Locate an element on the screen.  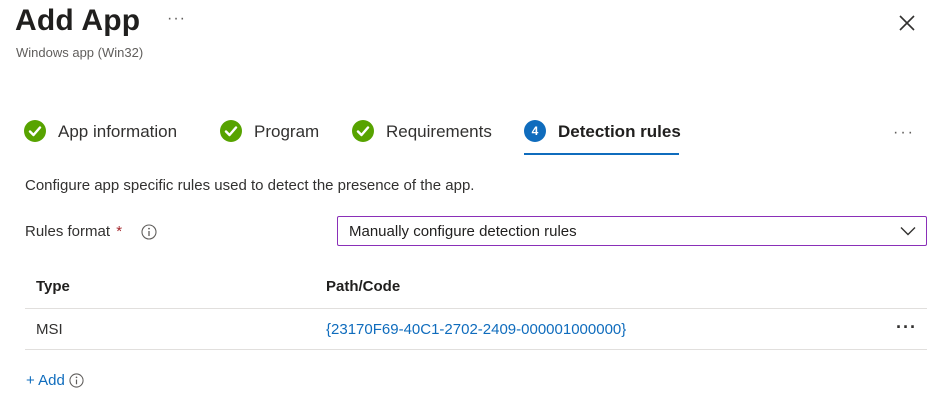
rules-format-label: Rules format * is located at coordinates (73, 231).